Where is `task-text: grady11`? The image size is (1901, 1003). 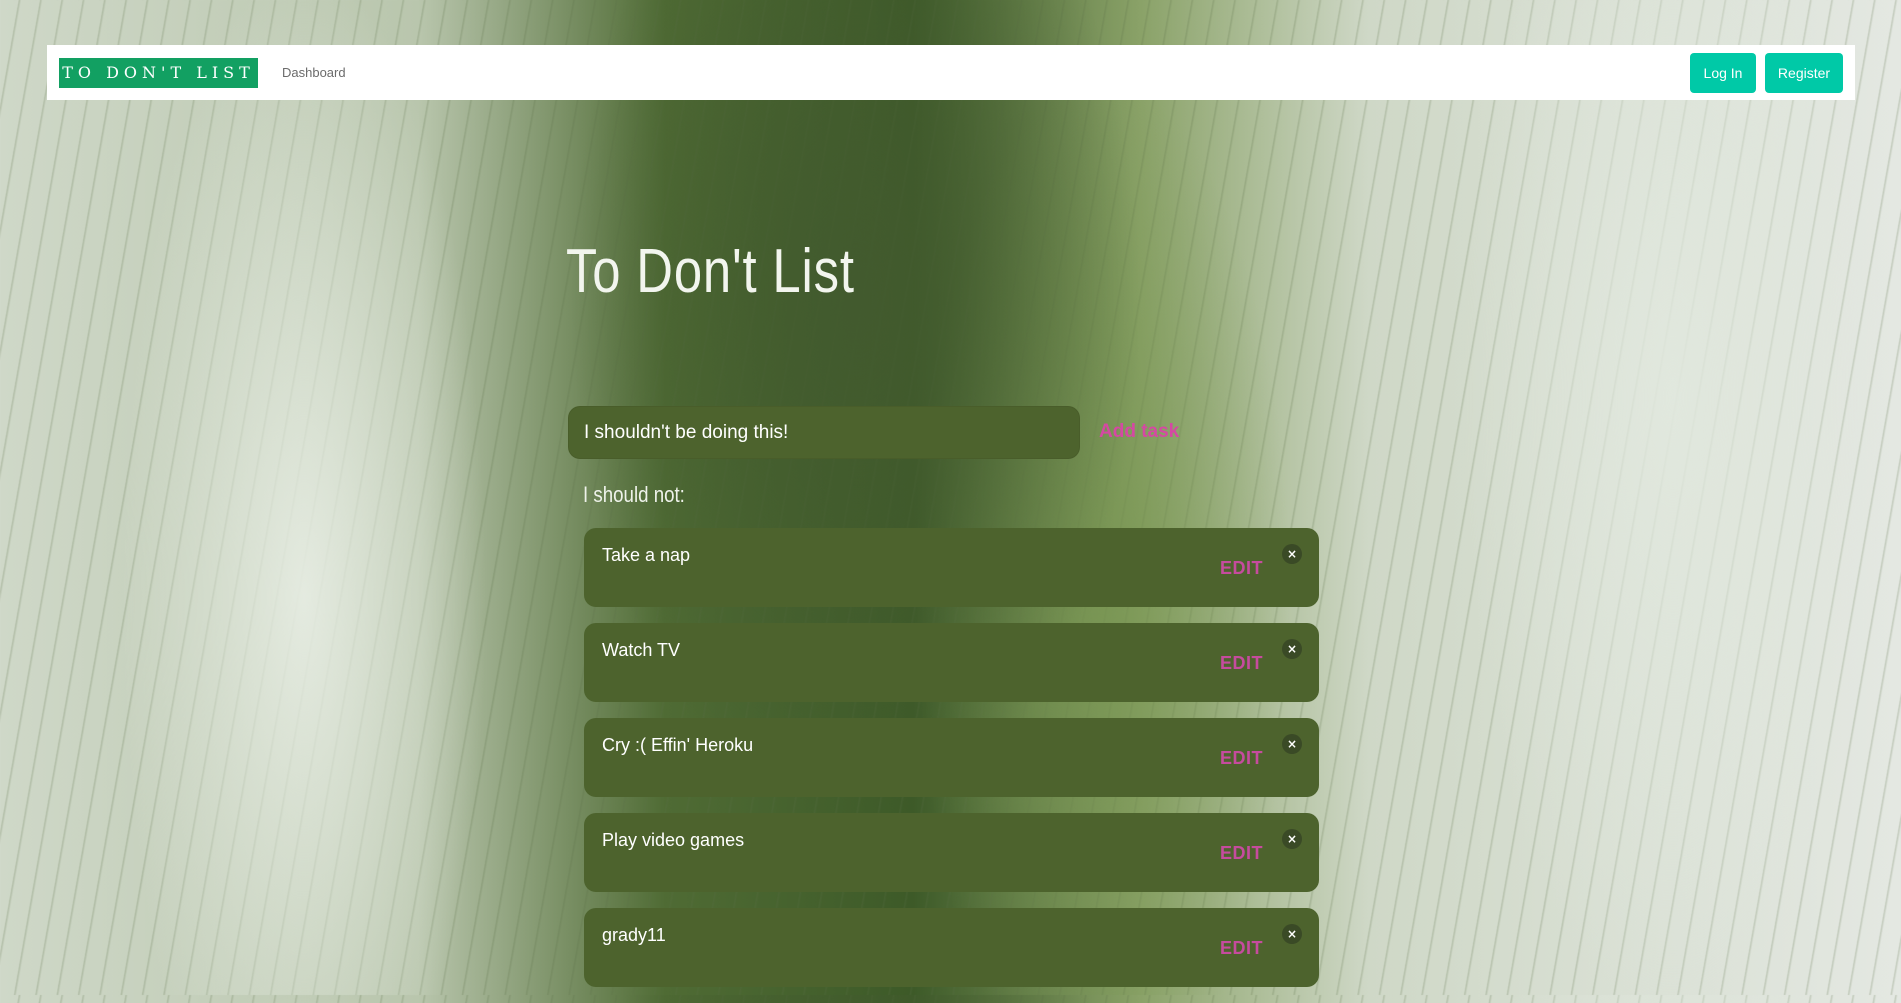
task-text: grady11 is located at coordinates (634, 935).